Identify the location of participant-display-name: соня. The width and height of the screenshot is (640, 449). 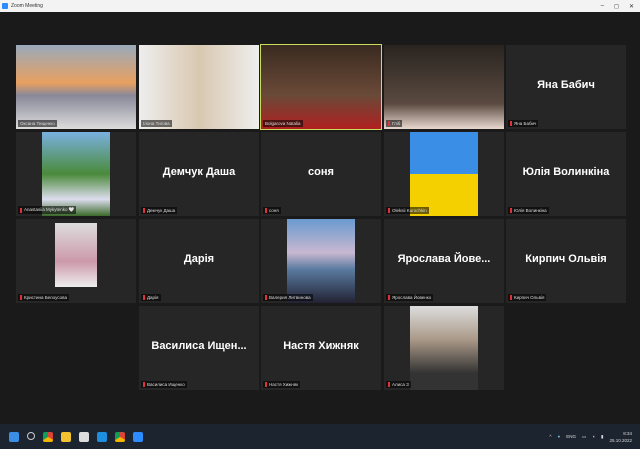
(321, 172).